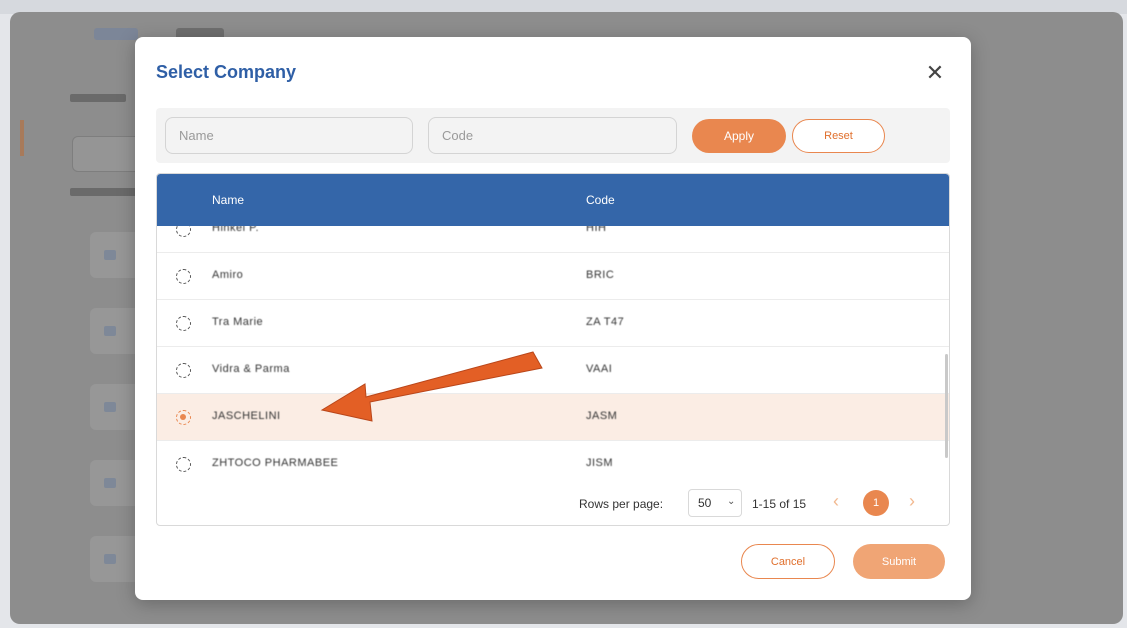 This screenshot has height=628, width=1127. What do you see at coordinates (228, 200) in the screenshot?
I see `column-header-name: Name` at bounding box center [228, 200].